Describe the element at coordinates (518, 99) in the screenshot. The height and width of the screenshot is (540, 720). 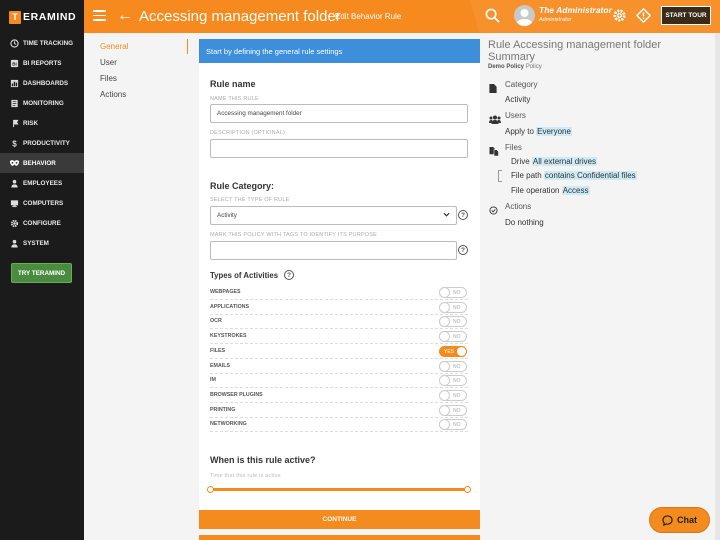
I see `summary-category-value: Activity` at that location.